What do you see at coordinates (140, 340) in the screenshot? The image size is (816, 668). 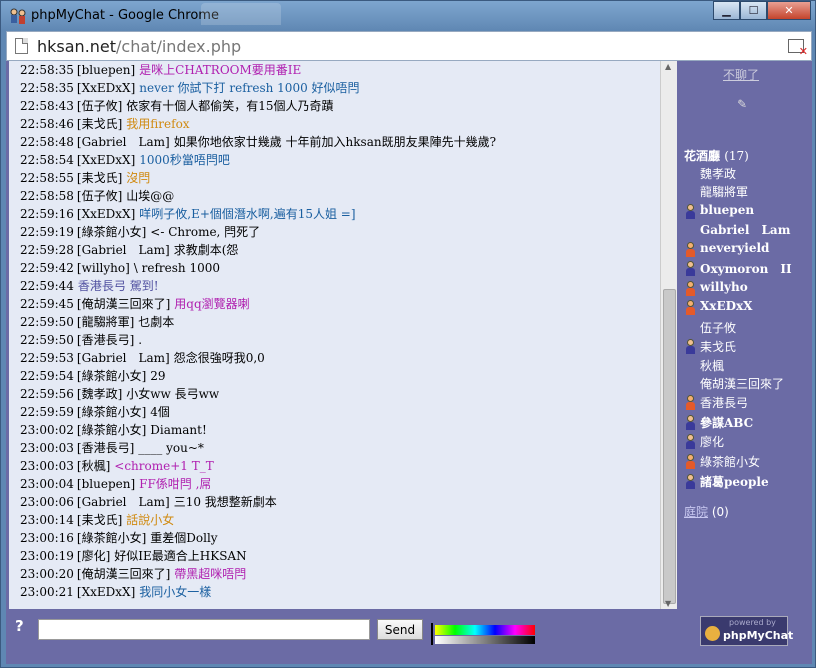 I see `message-text: .` at bounding box center [140, 340].